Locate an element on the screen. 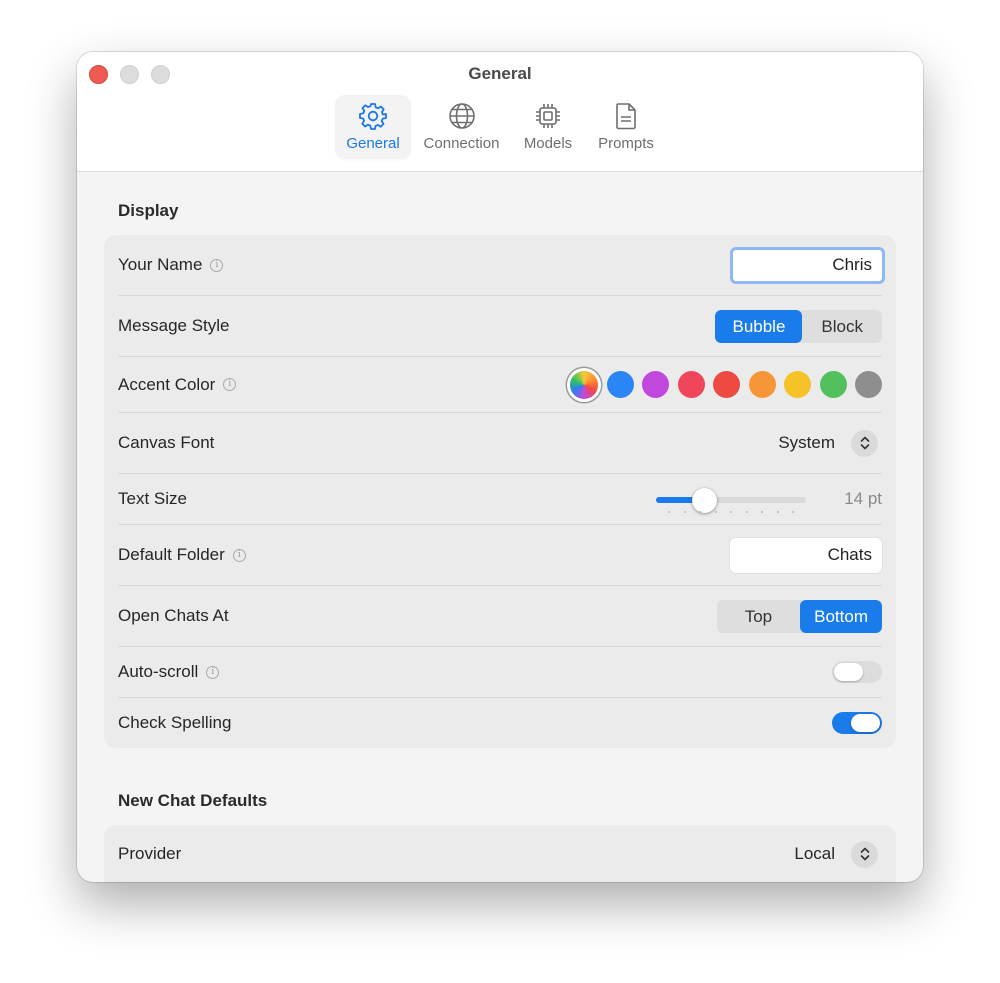 This screenshot has width=1000, height=983. tab-models-label: Models is located at coordinates (548, 143).